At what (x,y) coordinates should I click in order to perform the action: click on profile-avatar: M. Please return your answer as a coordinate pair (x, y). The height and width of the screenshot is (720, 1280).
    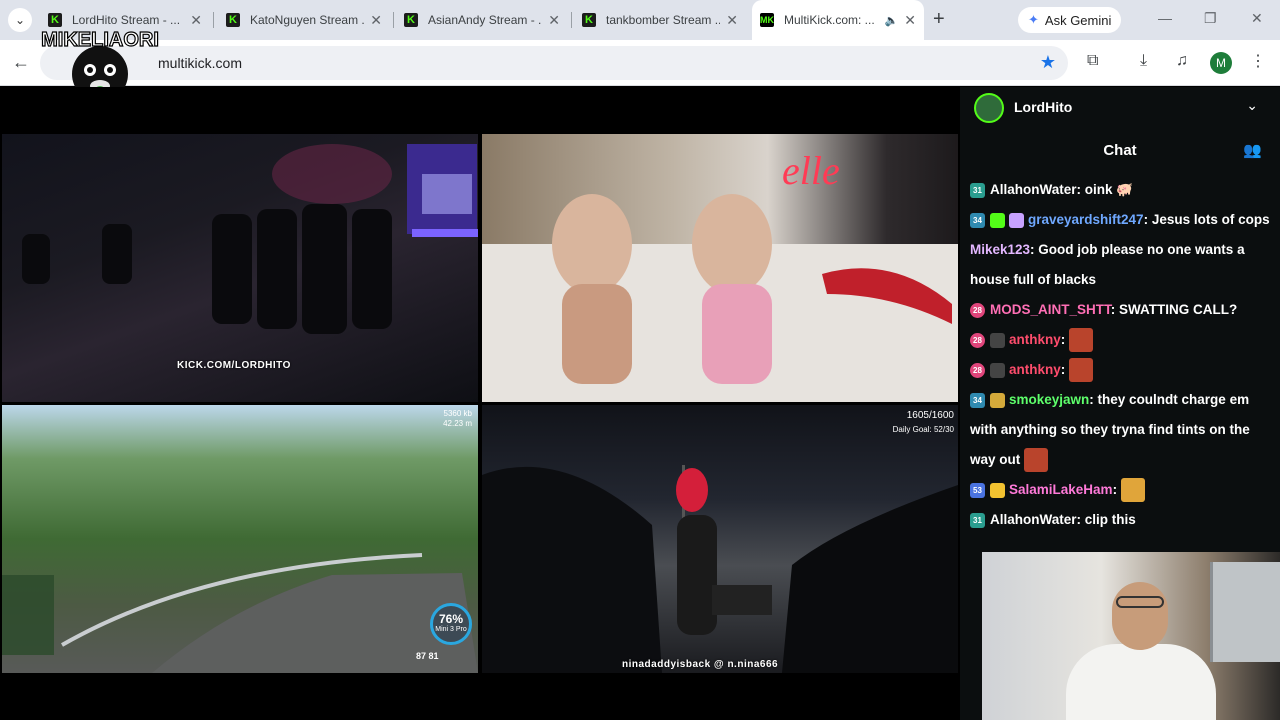
    Looking at the image, I should click on (1221, 63).